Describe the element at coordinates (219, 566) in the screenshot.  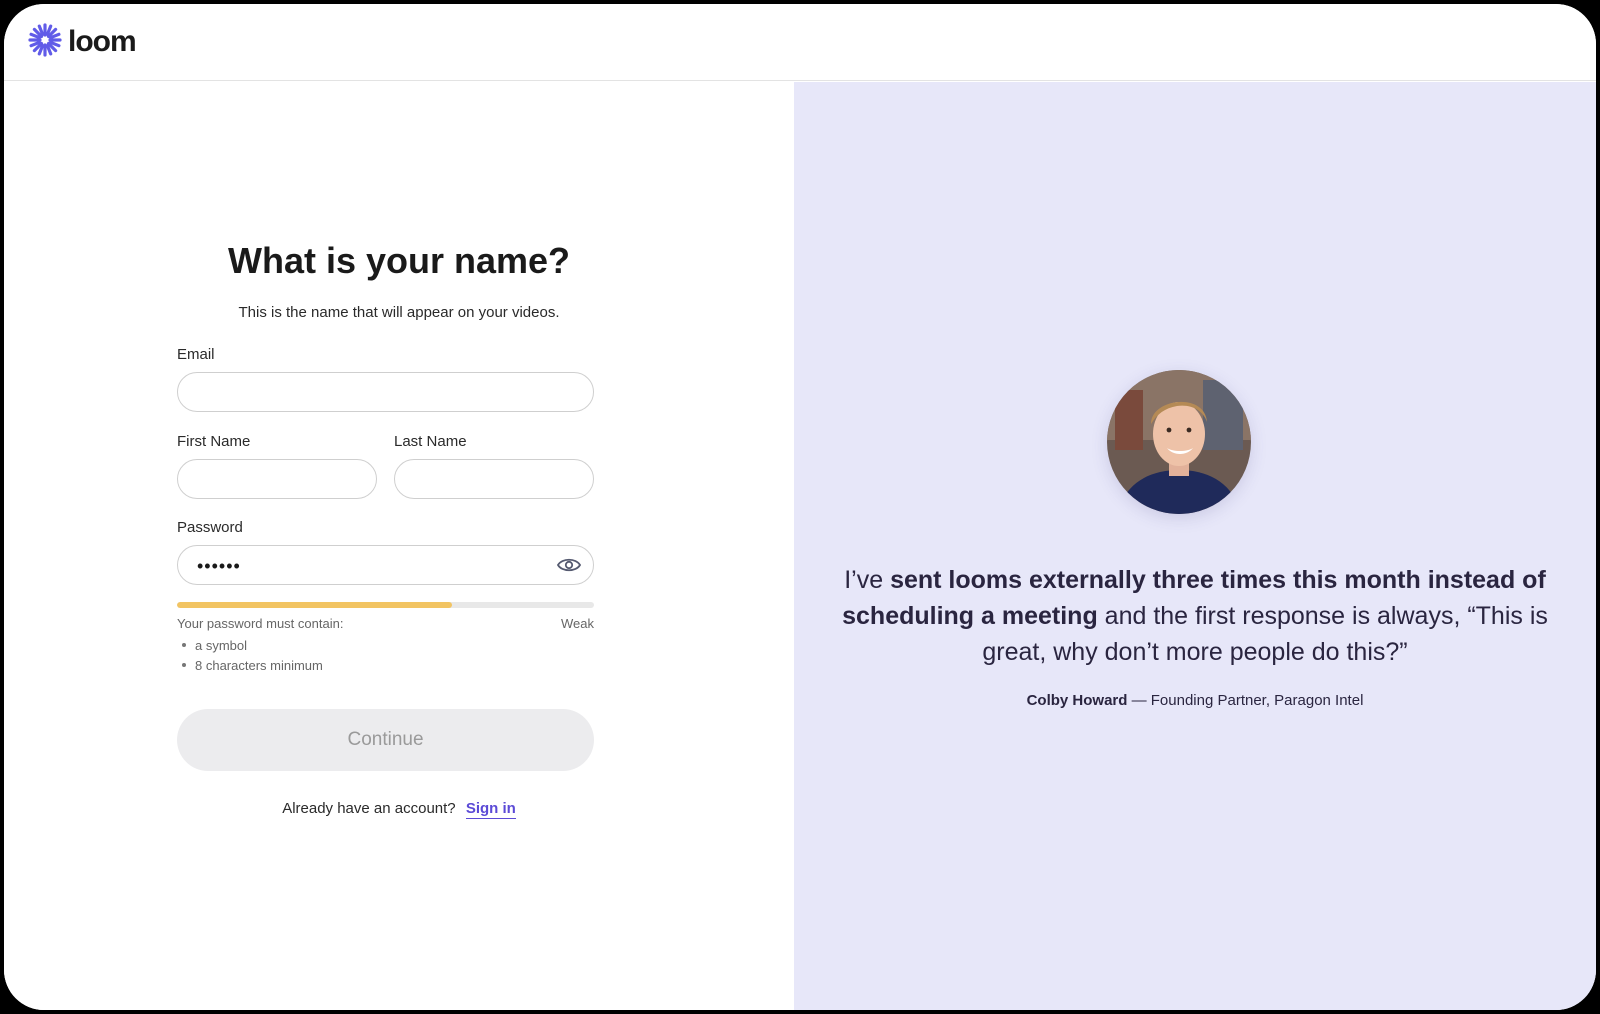
I see `password-masked-value: ••••••` at that location.